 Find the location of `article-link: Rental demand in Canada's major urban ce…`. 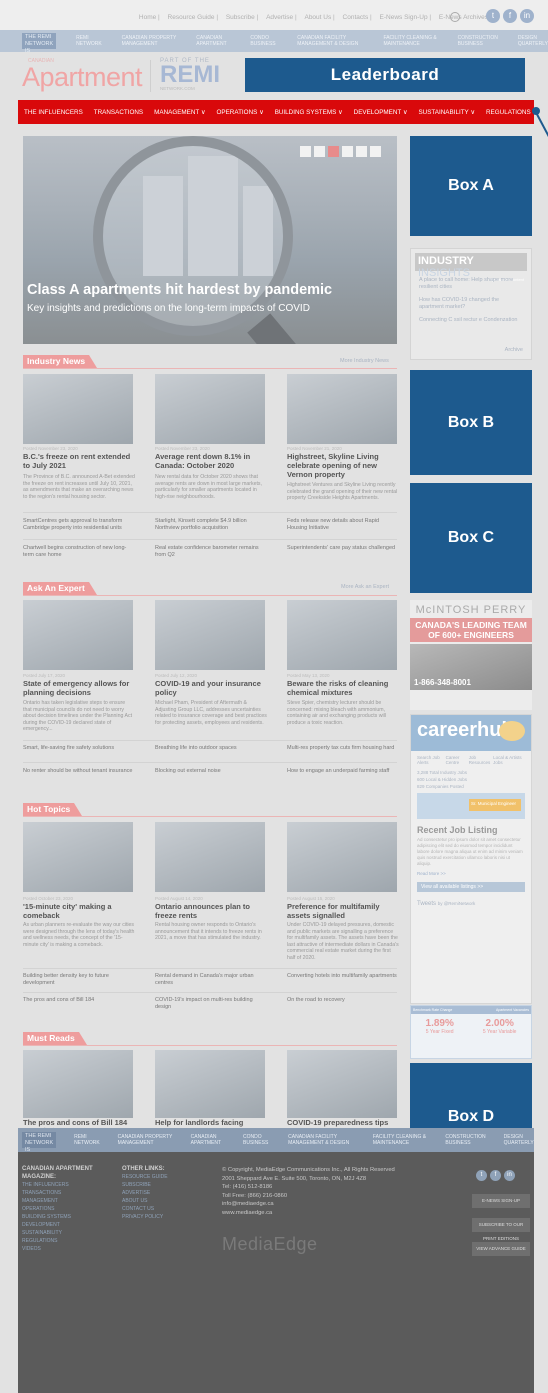

article-link: Rental demand in Canada's major urban ce… is located at coordinates (211, 980).